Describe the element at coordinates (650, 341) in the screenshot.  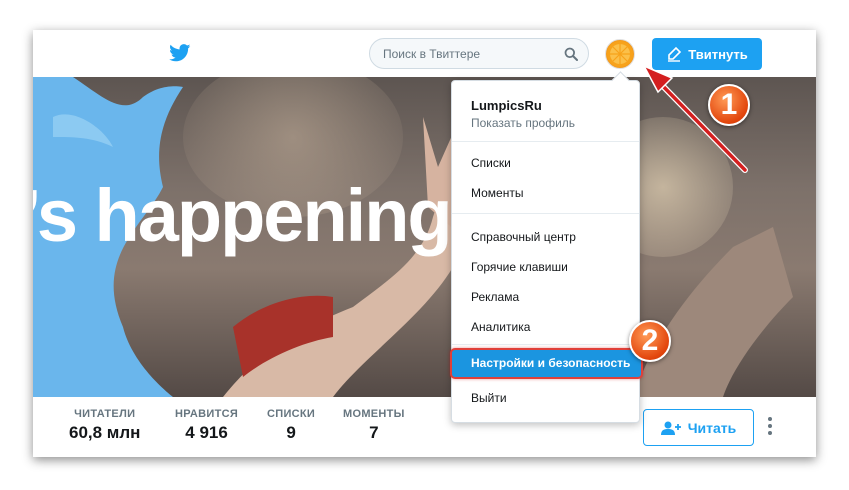
I see `callout-badge-2: 2` at that location.